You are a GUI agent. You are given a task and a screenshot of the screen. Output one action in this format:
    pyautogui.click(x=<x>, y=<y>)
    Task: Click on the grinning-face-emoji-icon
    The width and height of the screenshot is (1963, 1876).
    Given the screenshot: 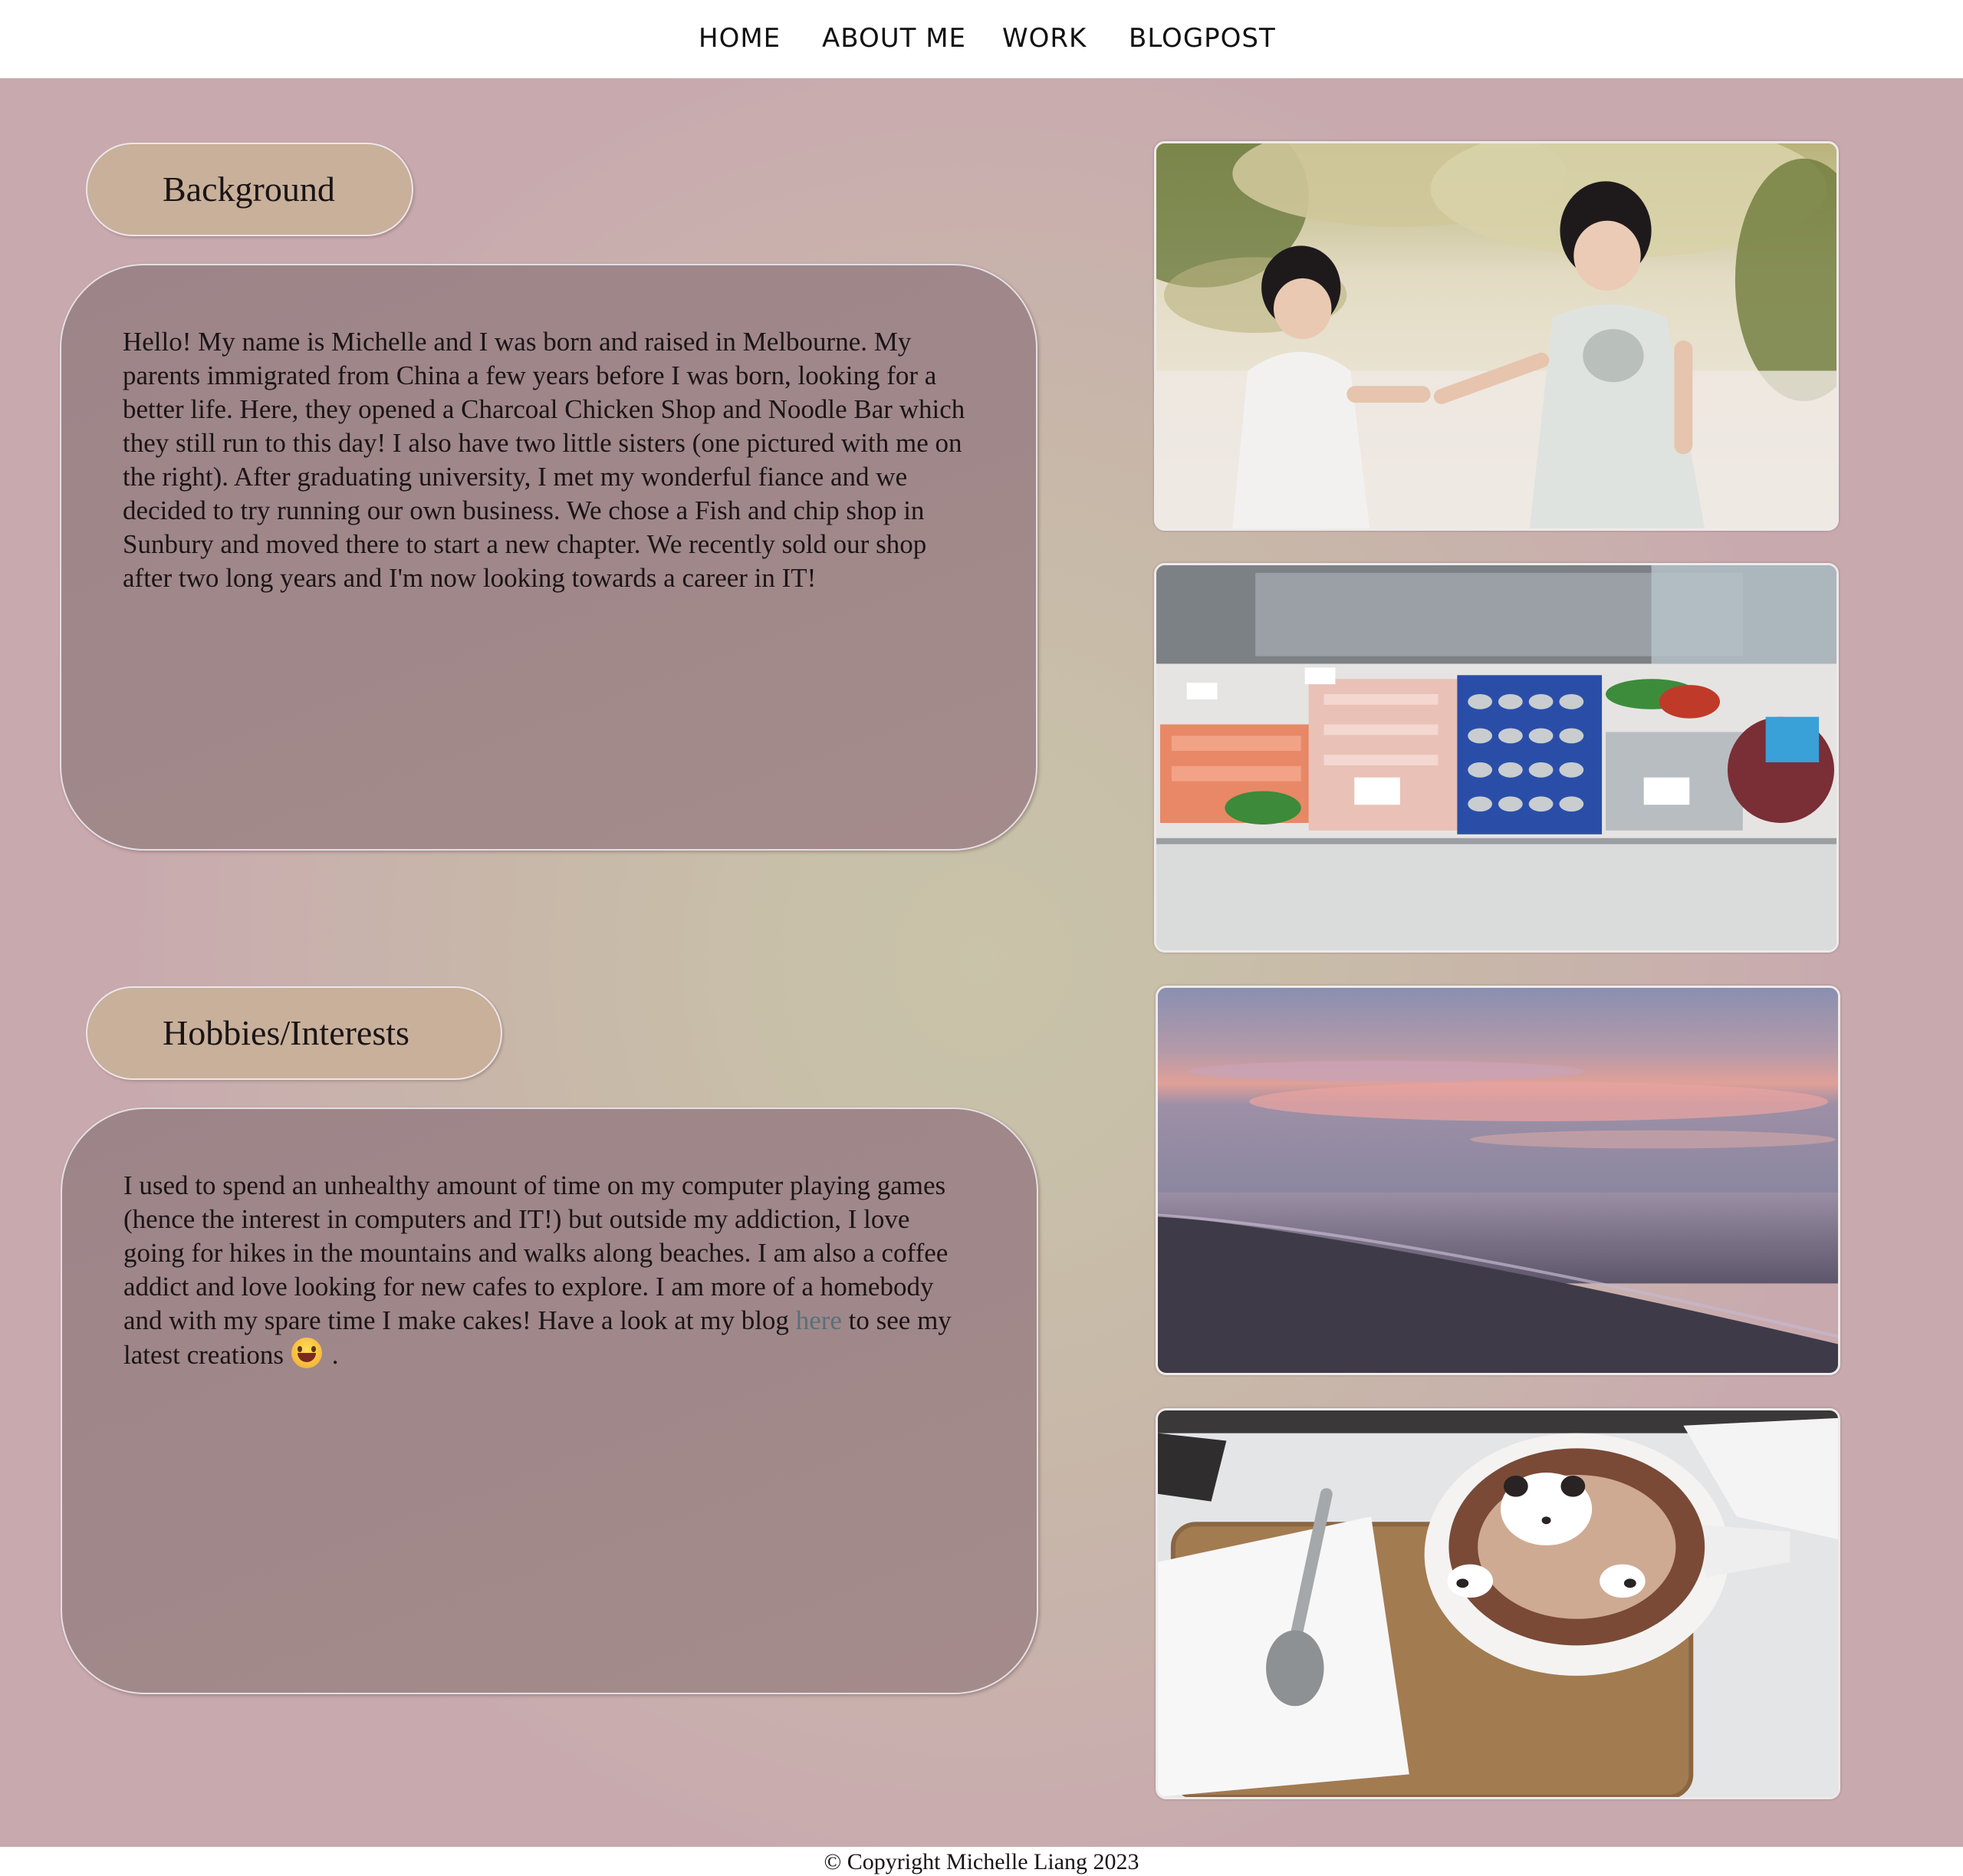 What is the action you would take?
    pyautogui.click(x=306, y=1353)
    